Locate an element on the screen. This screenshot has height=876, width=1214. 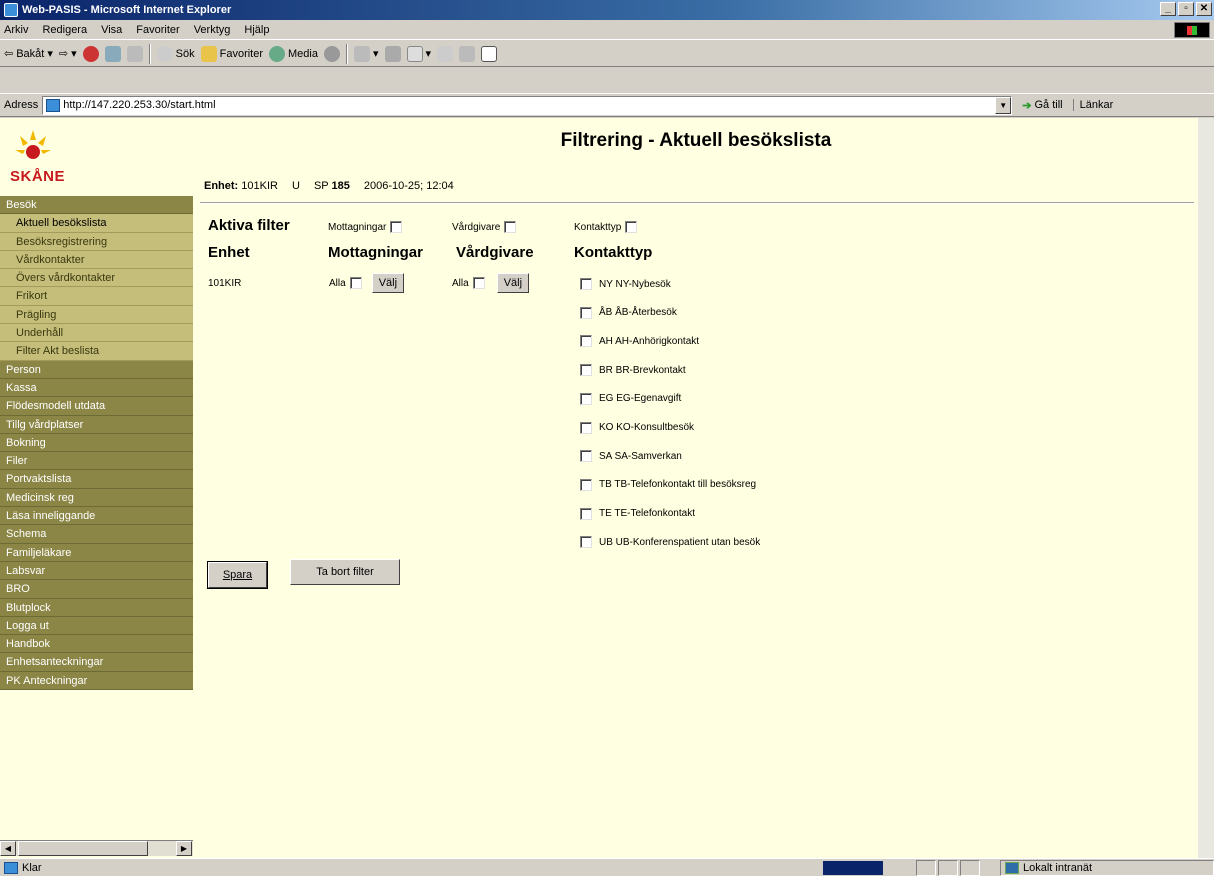
kontakttyp-label: ÅB ÅB-Återbesök is located at coordinates (638, 313).